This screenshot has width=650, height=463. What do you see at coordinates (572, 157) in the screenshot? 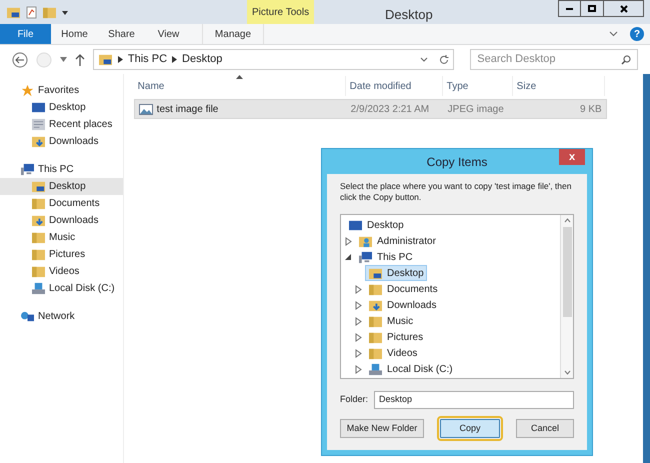
I see `close-button: x` at bounding box center [572, 157].